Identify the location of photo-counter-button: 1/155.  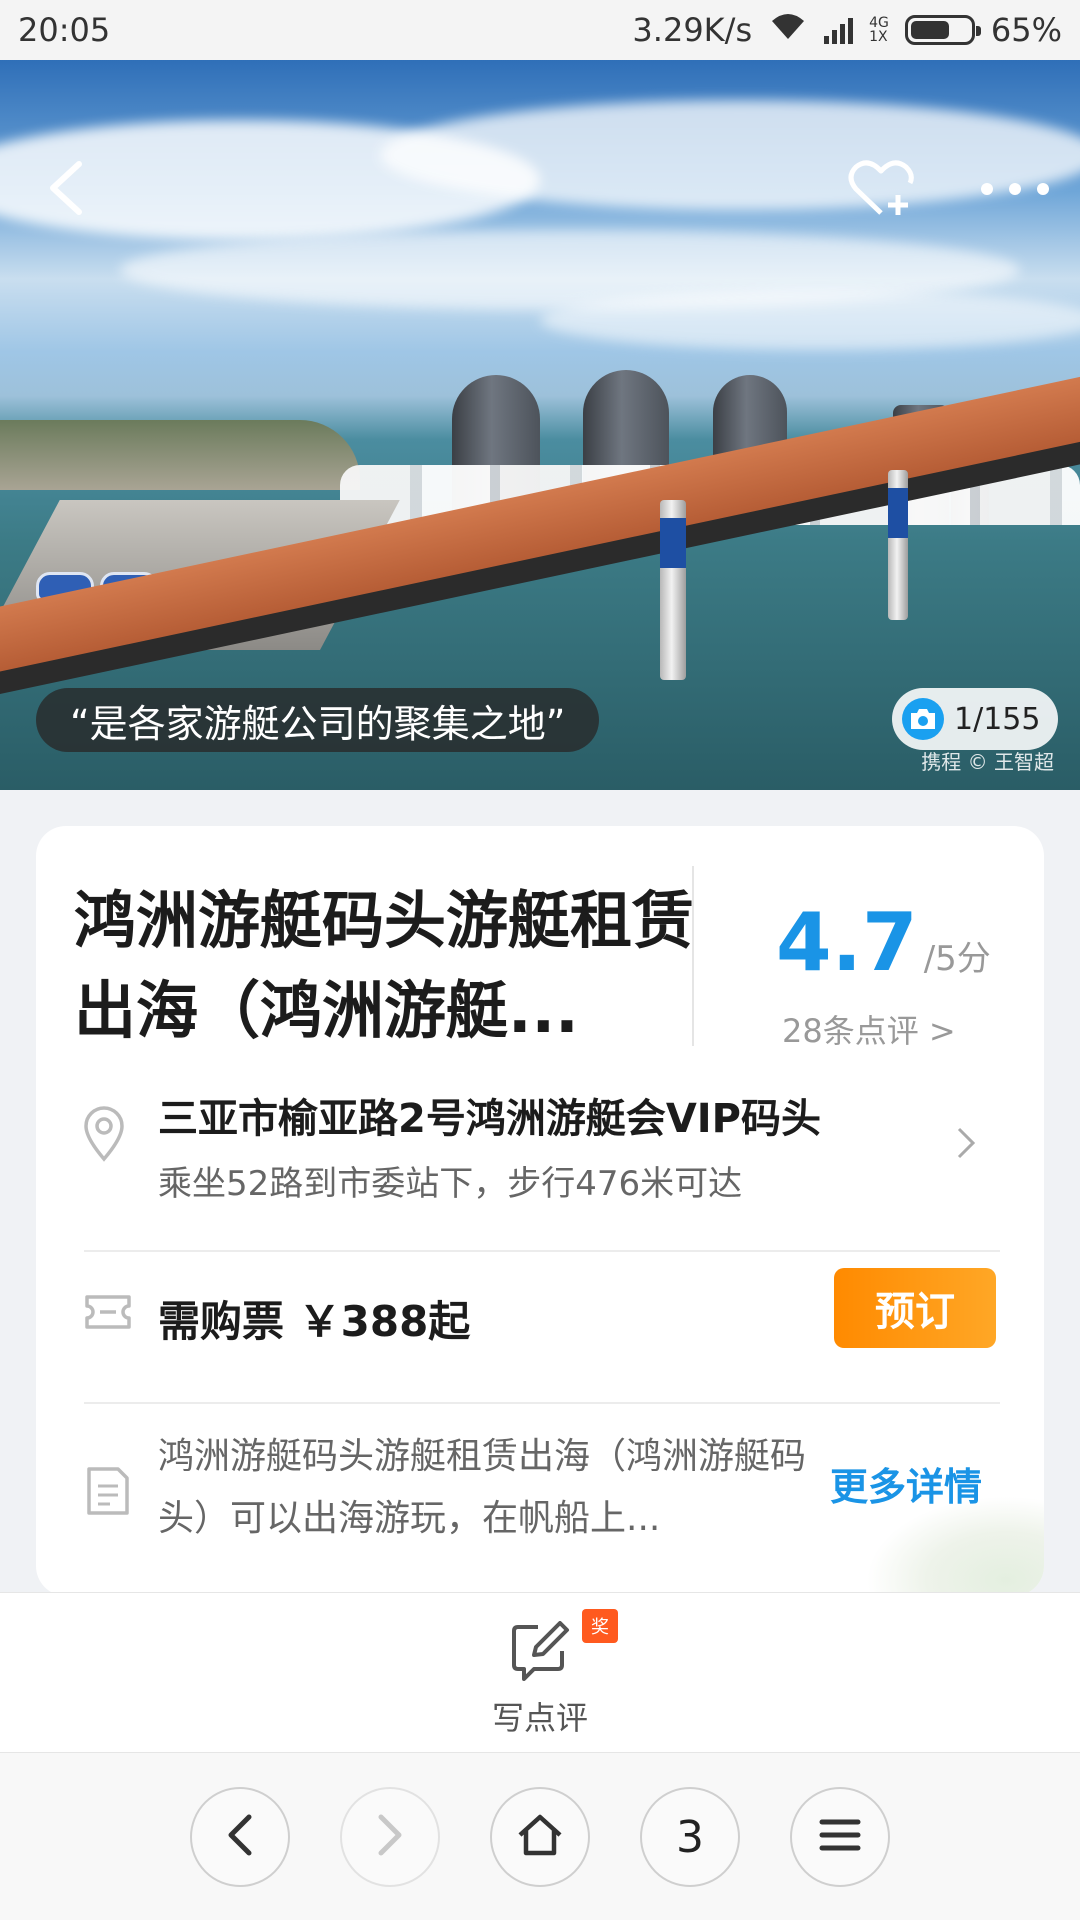
(975, 719).